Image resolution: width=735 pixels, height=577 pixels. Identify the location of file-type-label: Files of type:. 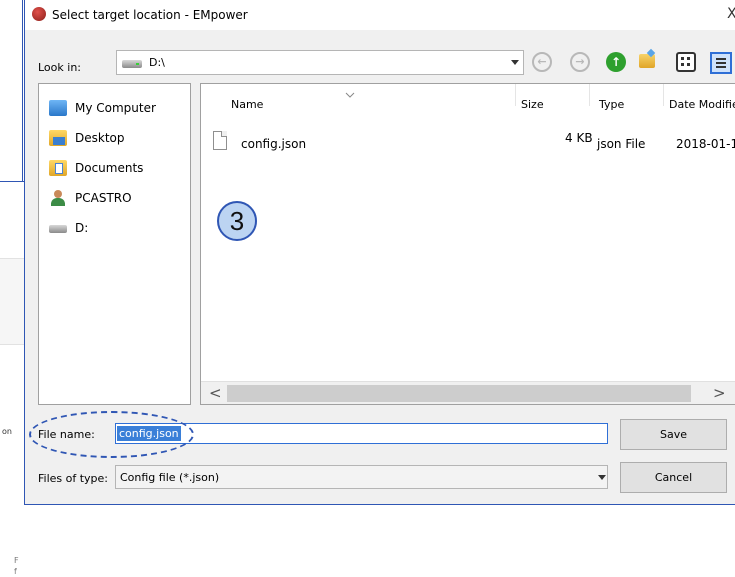
(73, 478).